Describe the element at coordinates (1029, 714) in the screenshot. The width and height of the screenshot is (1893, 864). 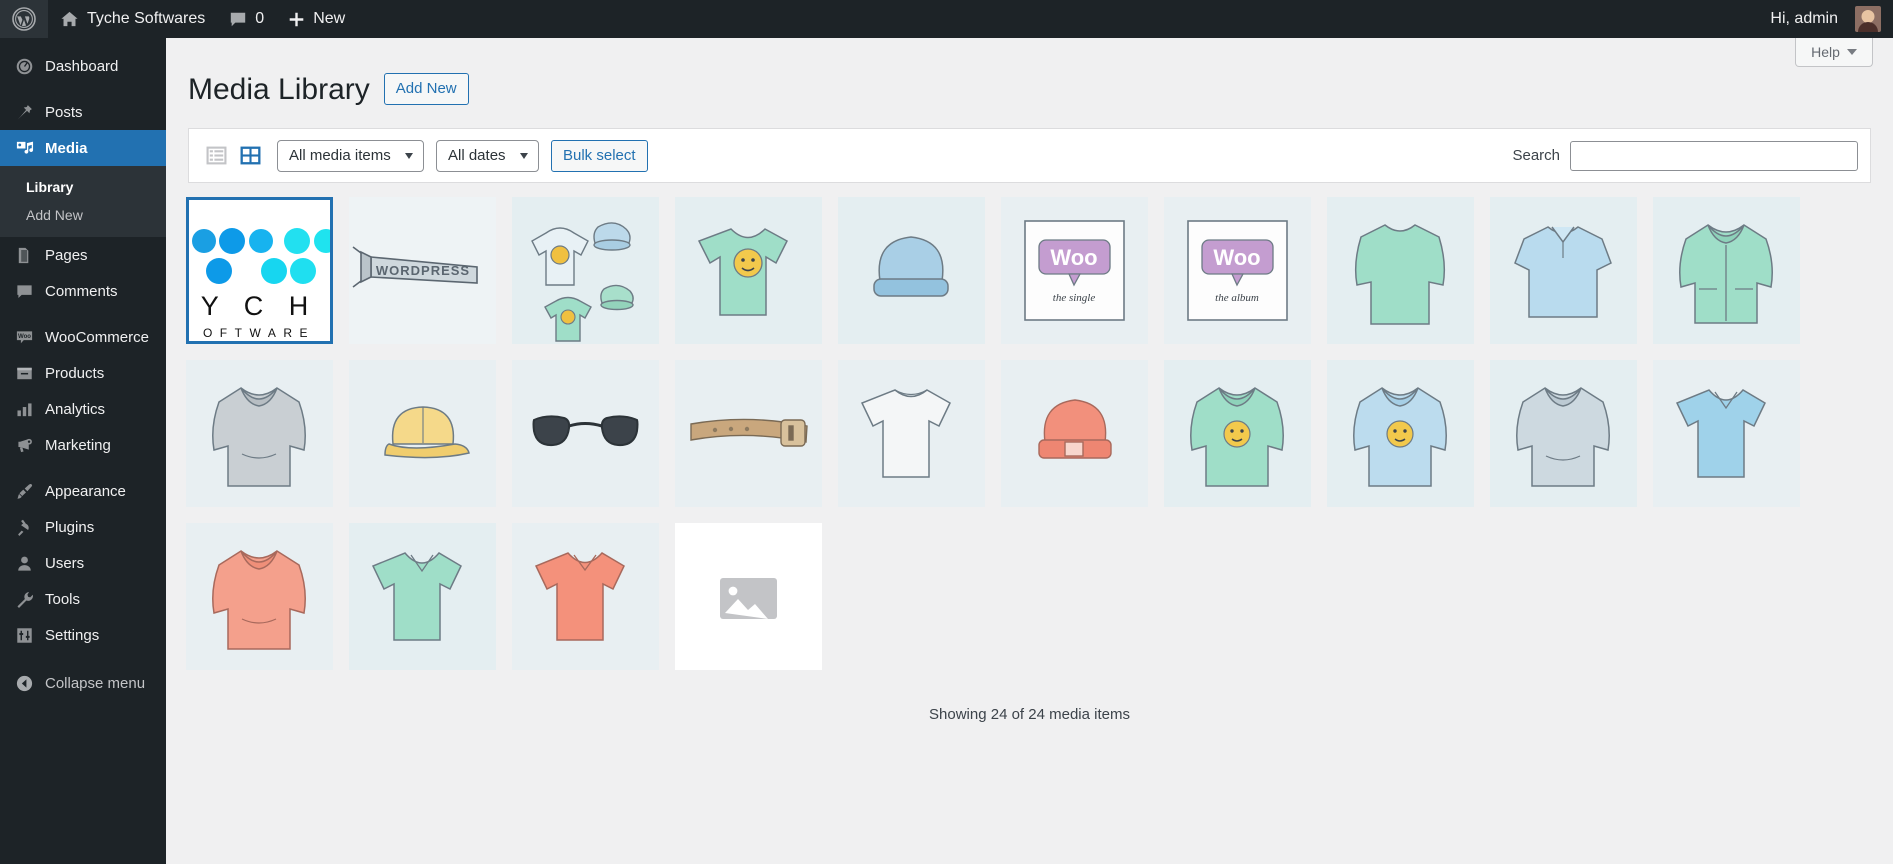
I see `media-count-footer: Showing 24 of 24 media items` at that location.